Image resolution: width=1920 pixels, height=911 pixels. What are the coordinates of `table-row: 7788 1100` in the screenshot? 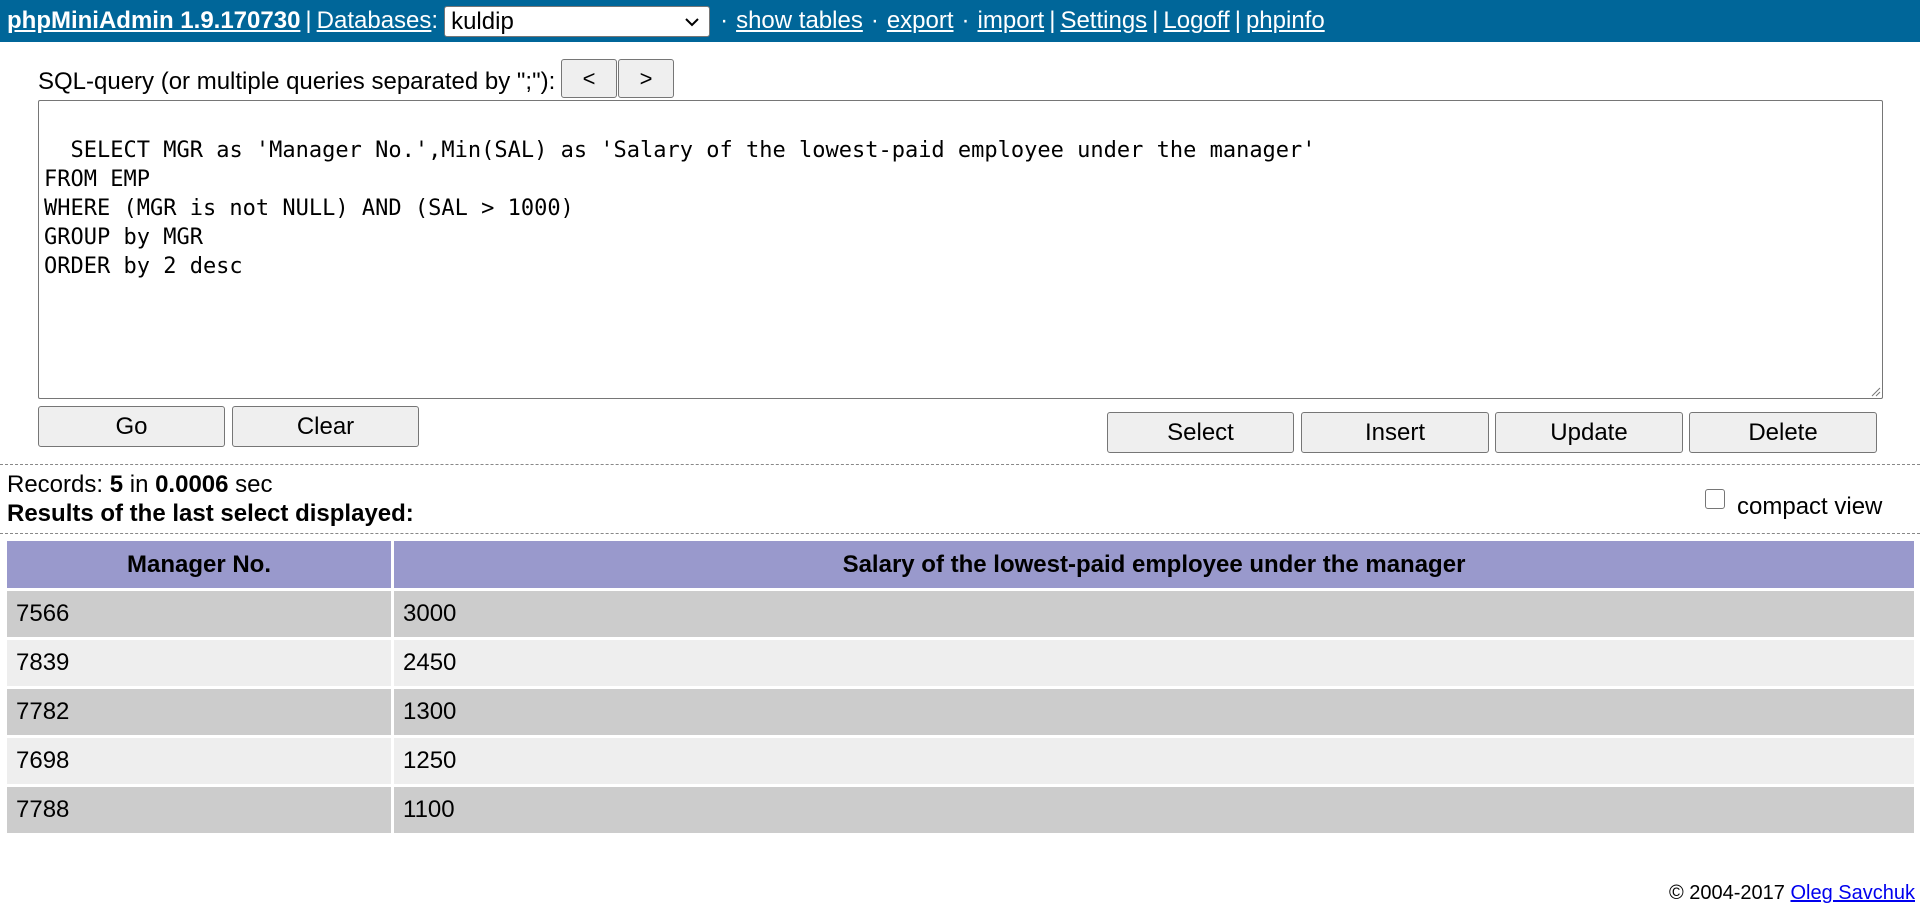 It's located at (960, 808).